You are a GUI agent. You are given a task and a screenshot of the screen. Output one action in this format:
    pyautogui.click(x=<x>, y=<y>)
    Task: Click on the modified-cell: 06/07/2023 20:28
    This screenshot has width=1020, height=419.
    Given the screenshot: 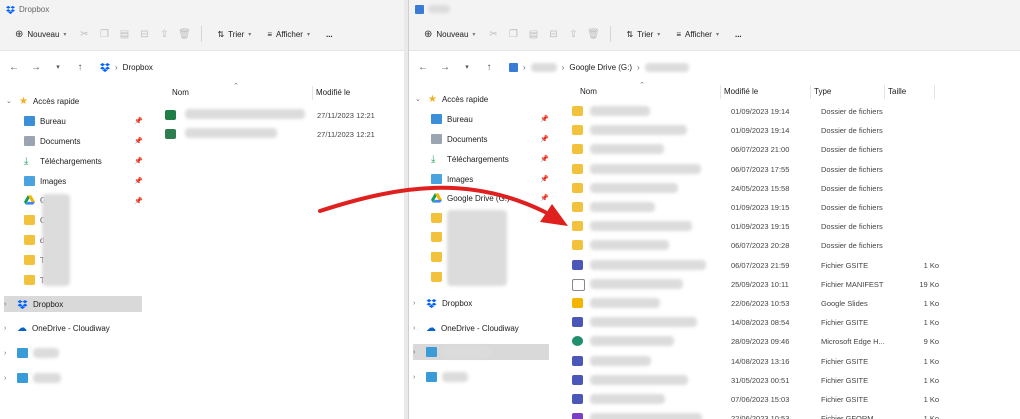 What is the action you would take?
    pyautogui.click(x=760, y=246)
    